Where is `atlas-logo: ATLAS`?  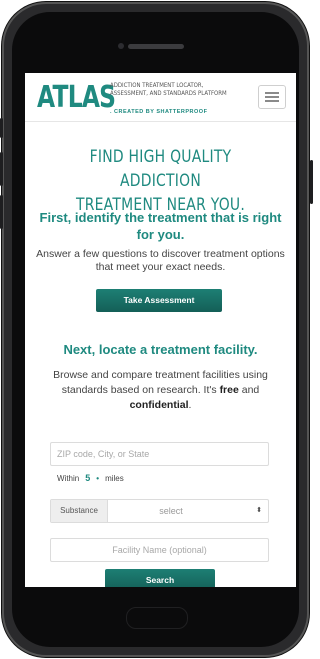 atlas-logo: ATLAS is located at coordinates (76, 98).